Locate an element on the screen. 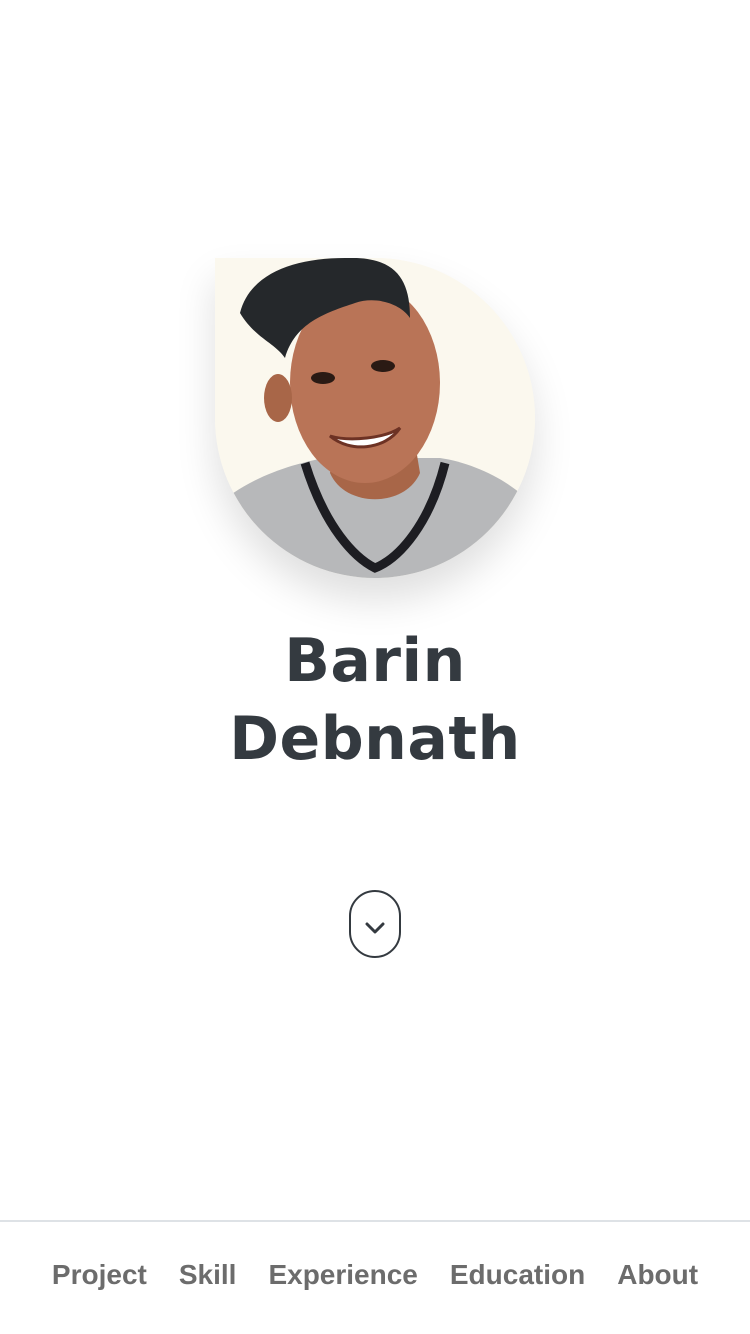  nav-link-education: Education is located at coordinates (517, 1275).